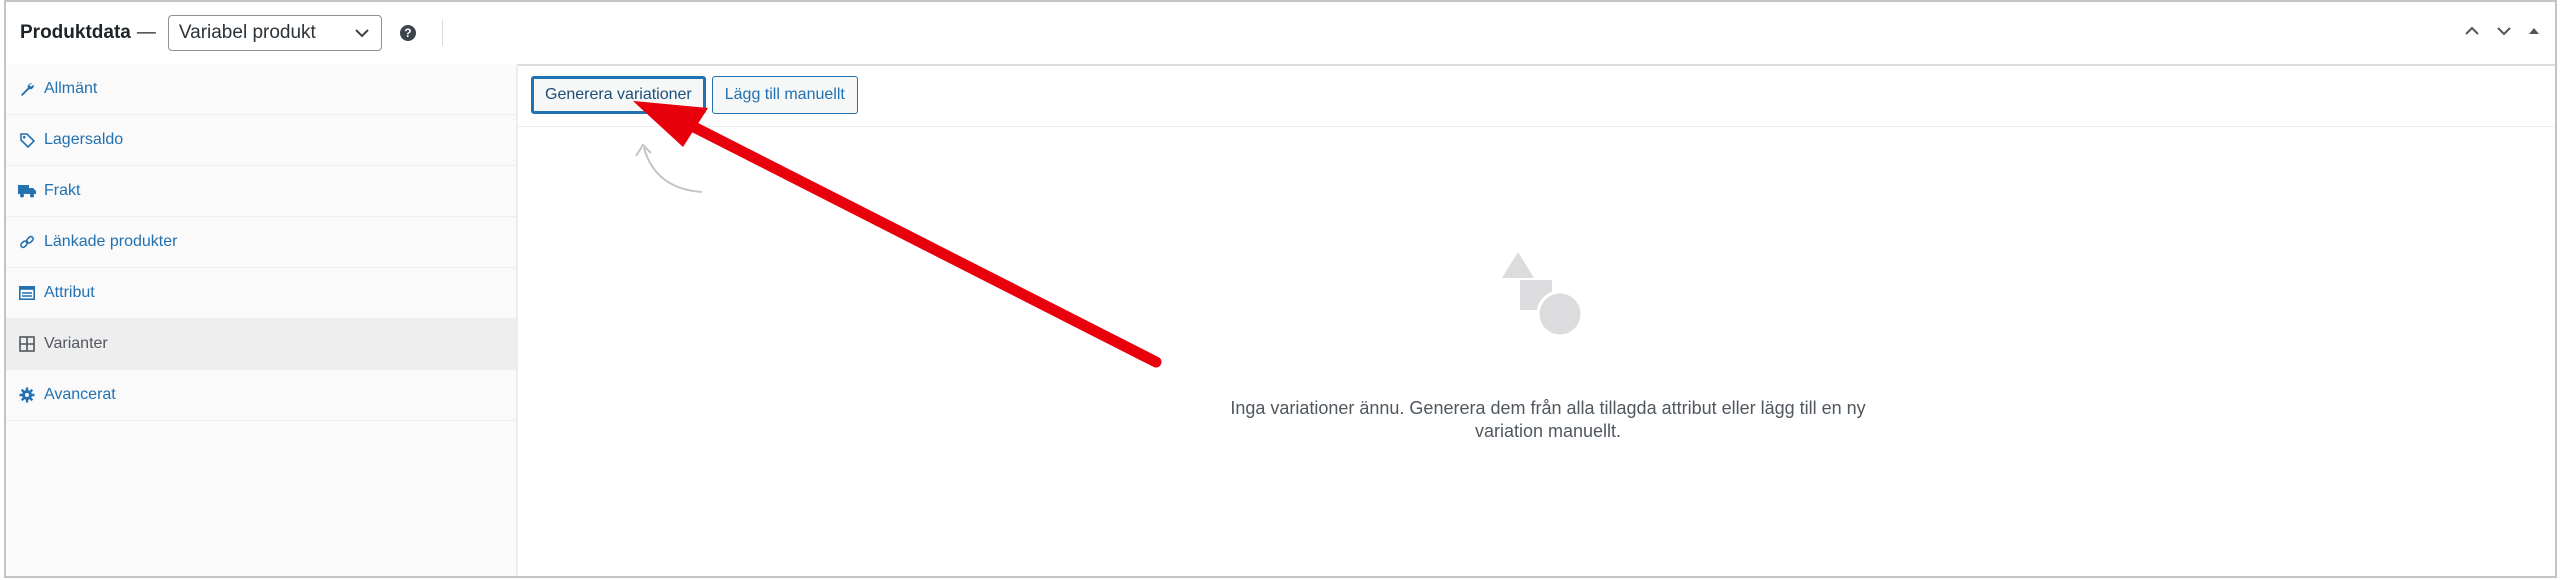 The width and height of the screenshot is (2560, 580). I want to click on truck-icon, so click(27, 191).